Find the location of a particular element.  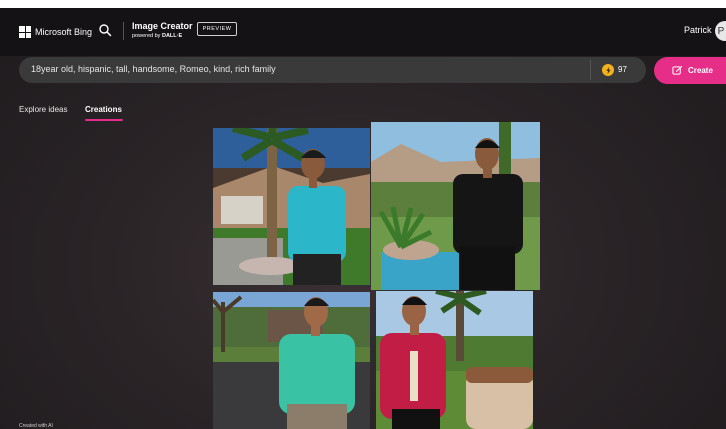

tab-explore-ideas: Explore ideas is located at coordinates (43, 109).